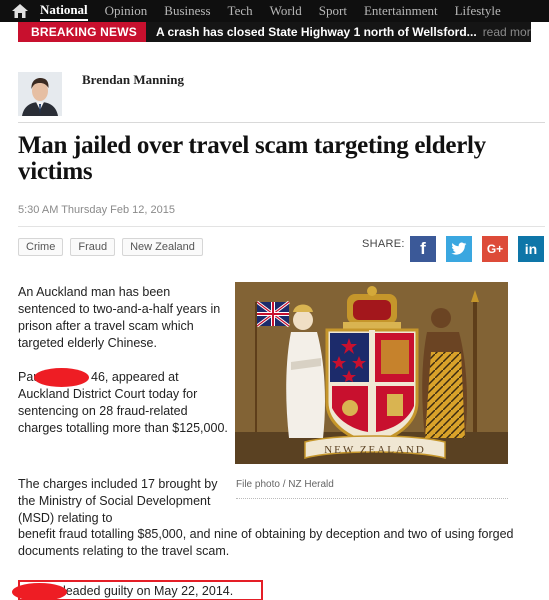 Image resolution: width=549 pixels, height=600 pixels. I want to click on nav-item-sport: Sport, so click(333, 11).